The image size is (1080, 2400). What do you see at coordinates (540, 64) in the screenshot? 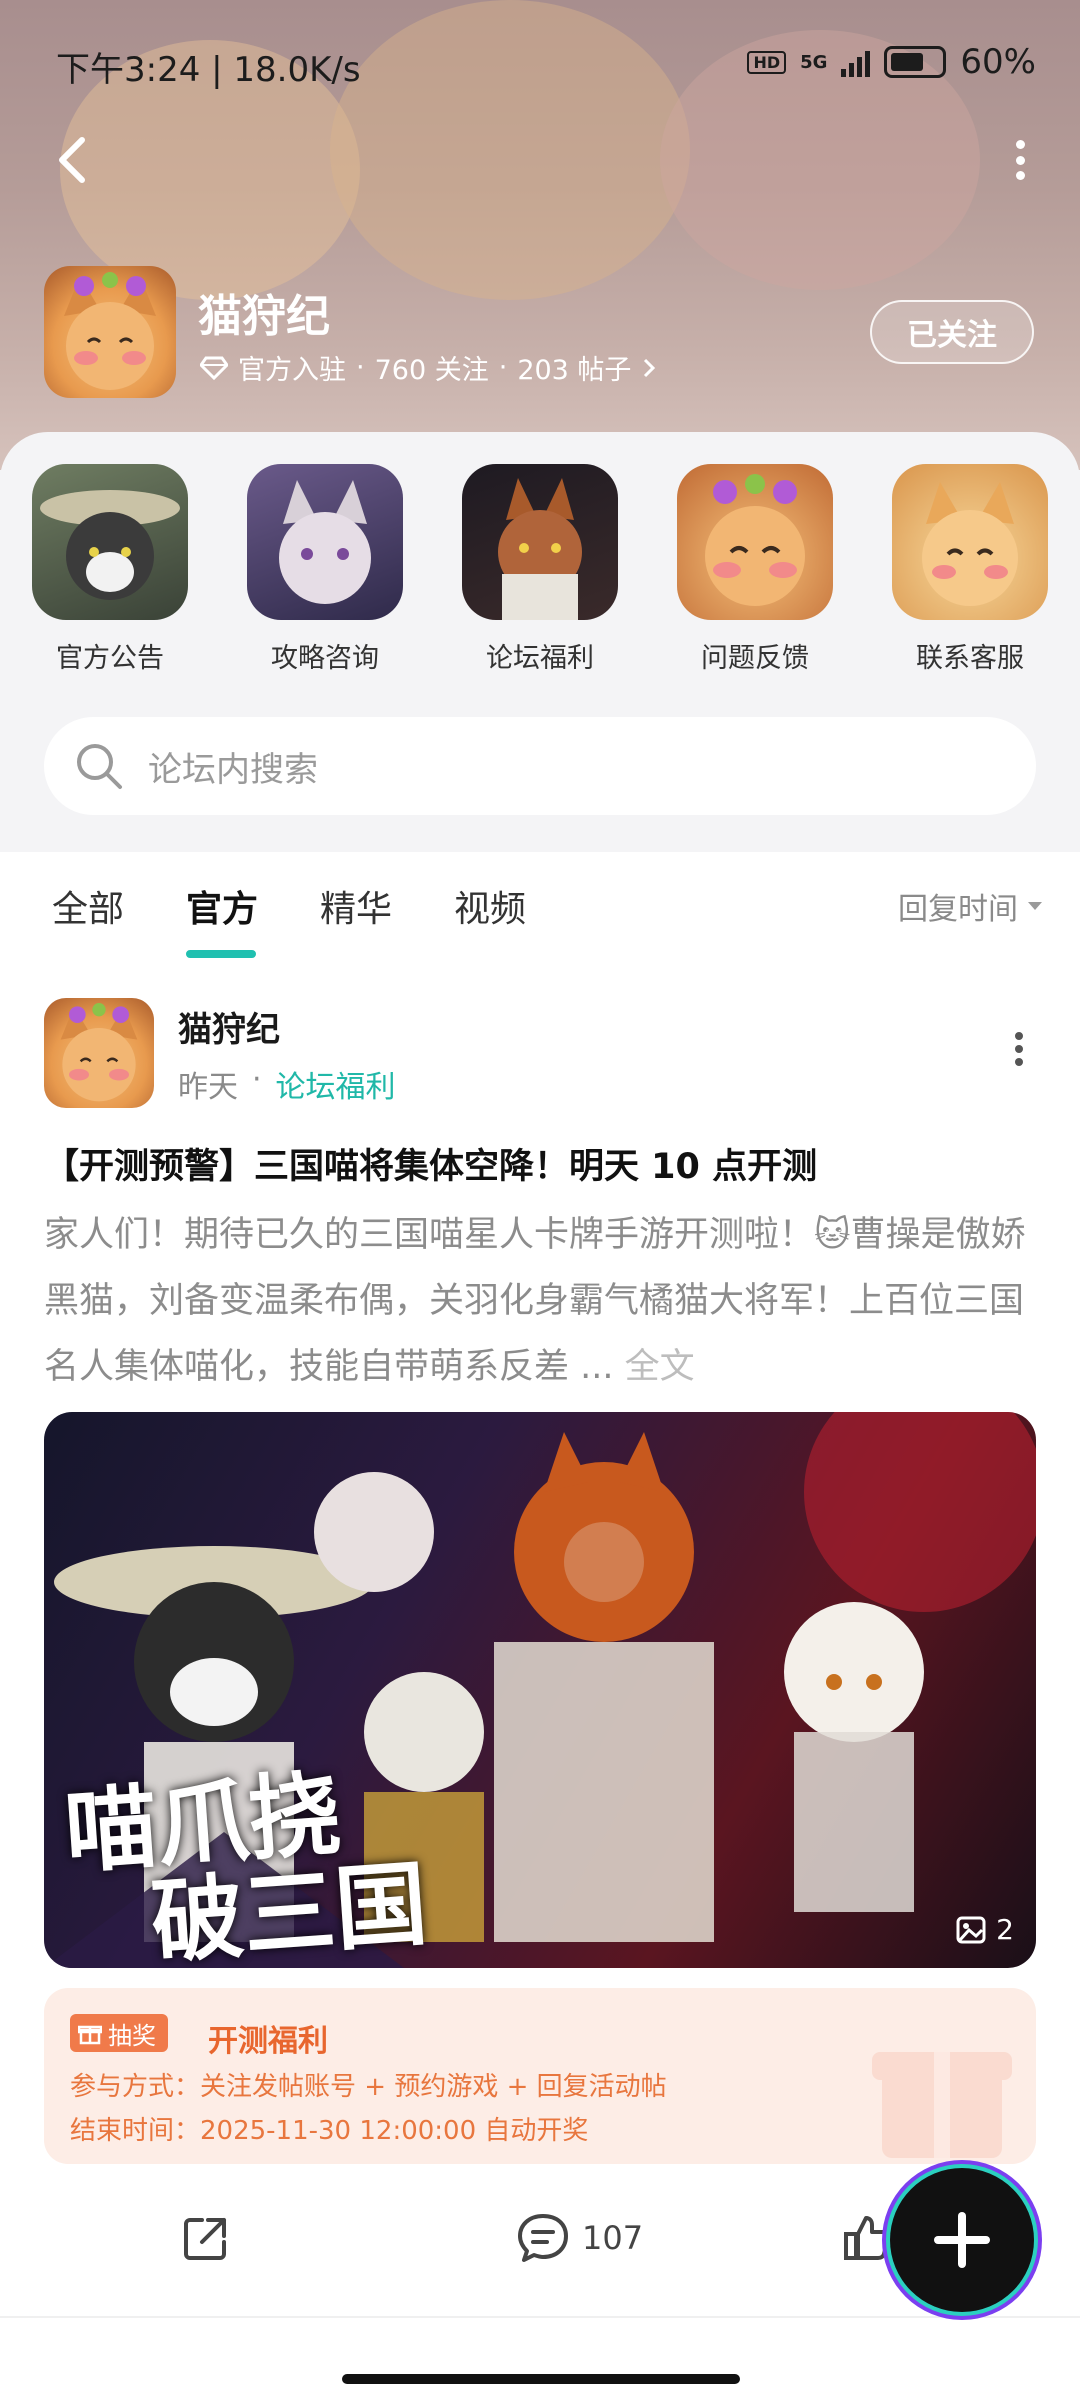
I see `status-bar: 下午3:24 | 18.0K/s HD 5G 60%` at bounding box center [540, 64].